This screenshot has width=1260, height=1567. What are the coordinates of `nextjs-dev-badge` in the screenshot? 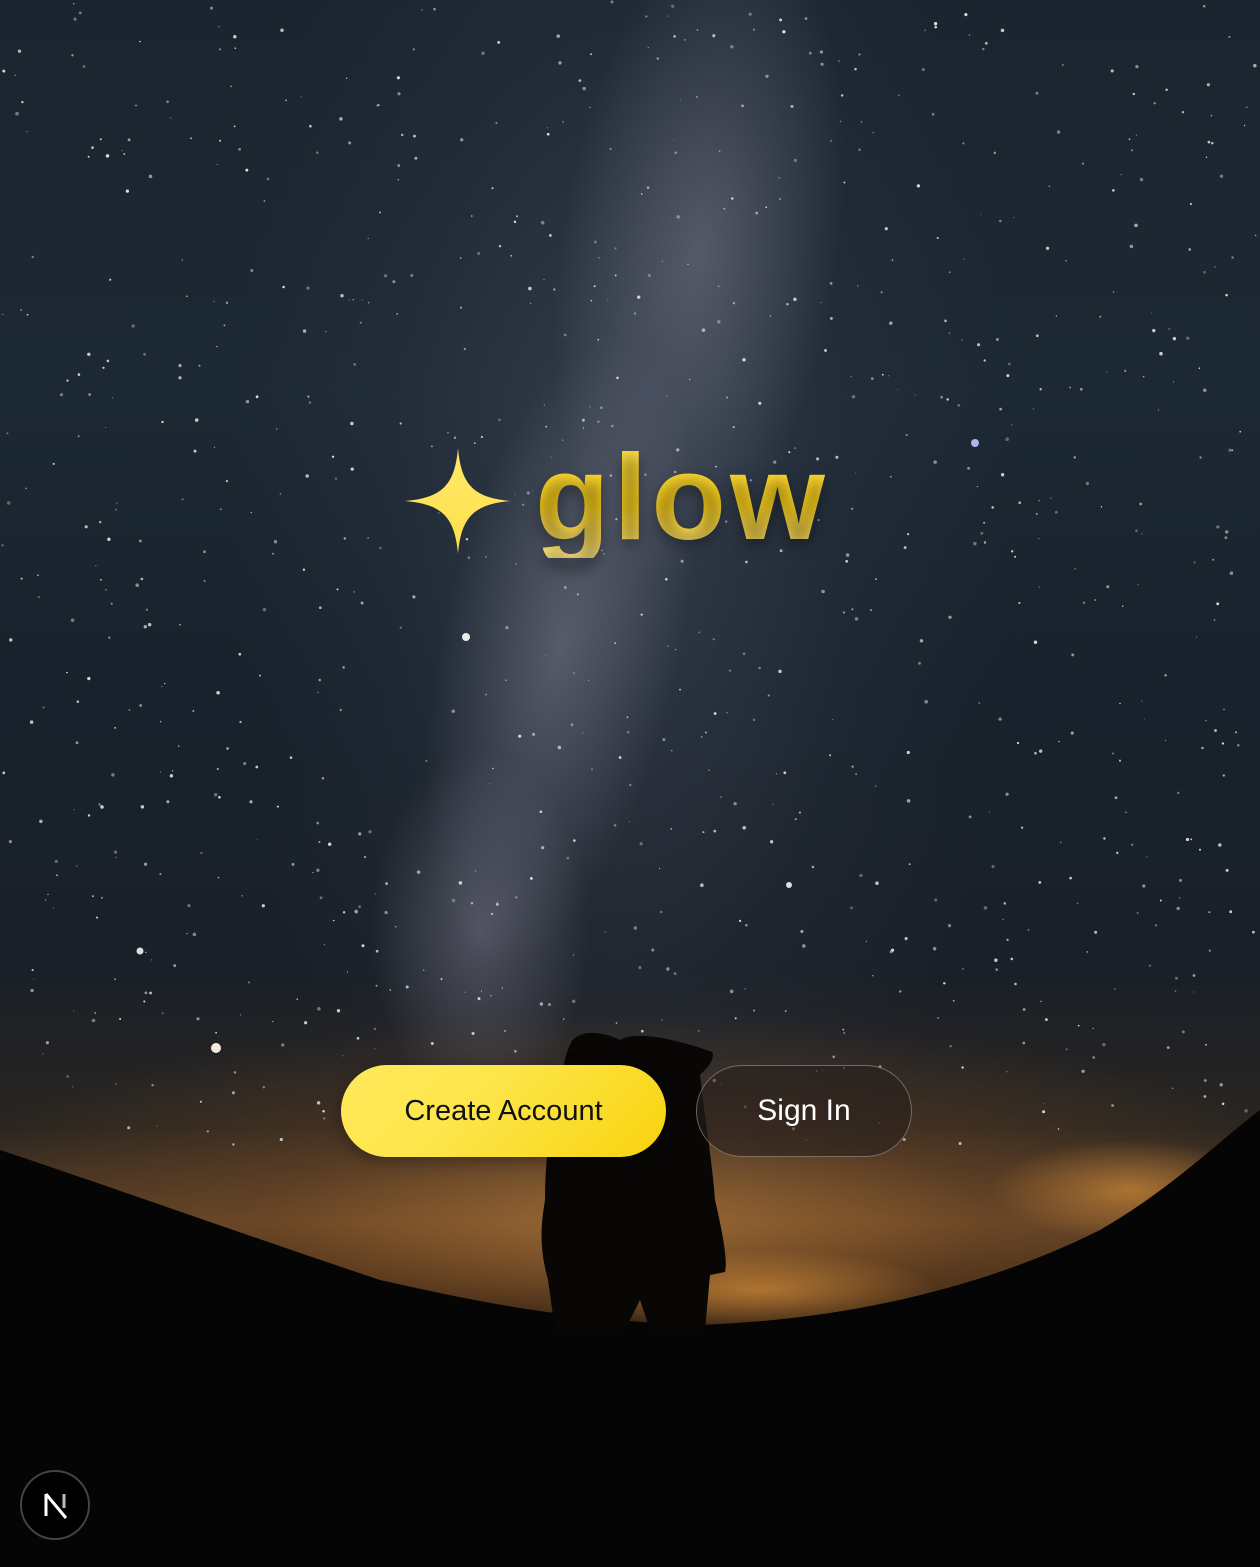 It's located at (55, 1505).